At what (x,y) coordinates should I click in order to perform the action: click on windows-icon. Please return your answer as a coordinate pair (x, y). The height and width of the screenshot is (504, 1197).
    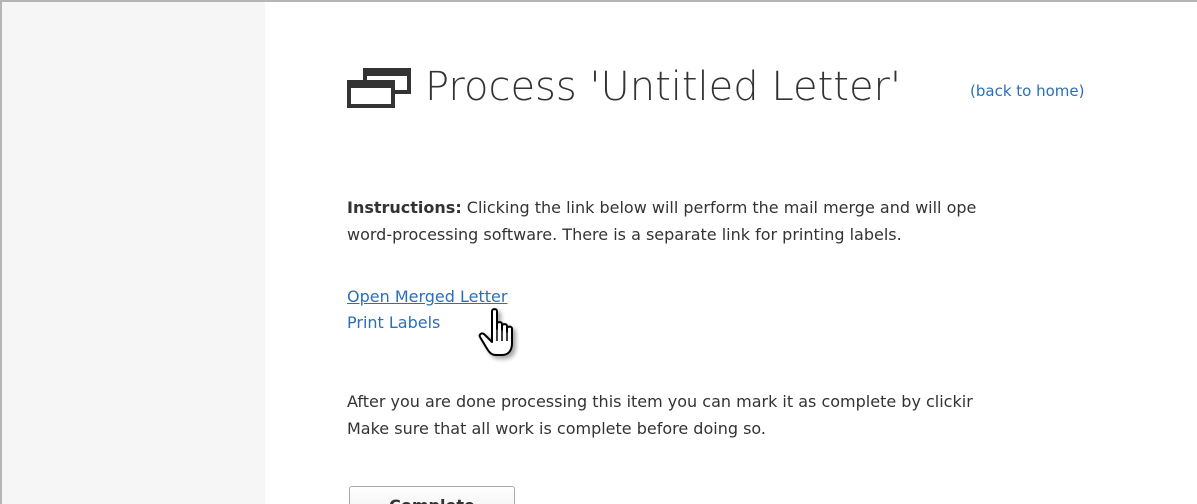
    Looking at the image, I should click on (379, 88).